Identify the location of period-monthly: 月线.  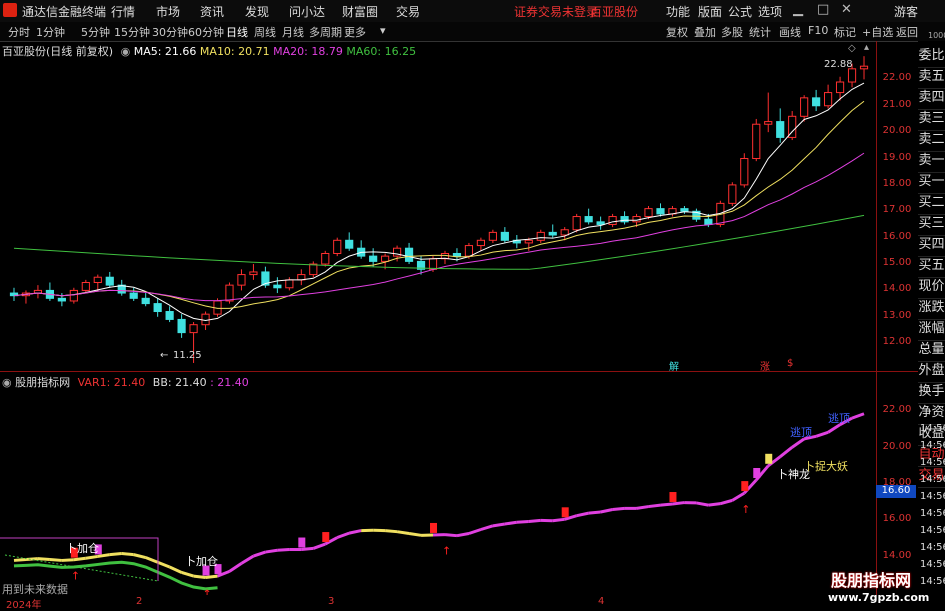
(293, 32).